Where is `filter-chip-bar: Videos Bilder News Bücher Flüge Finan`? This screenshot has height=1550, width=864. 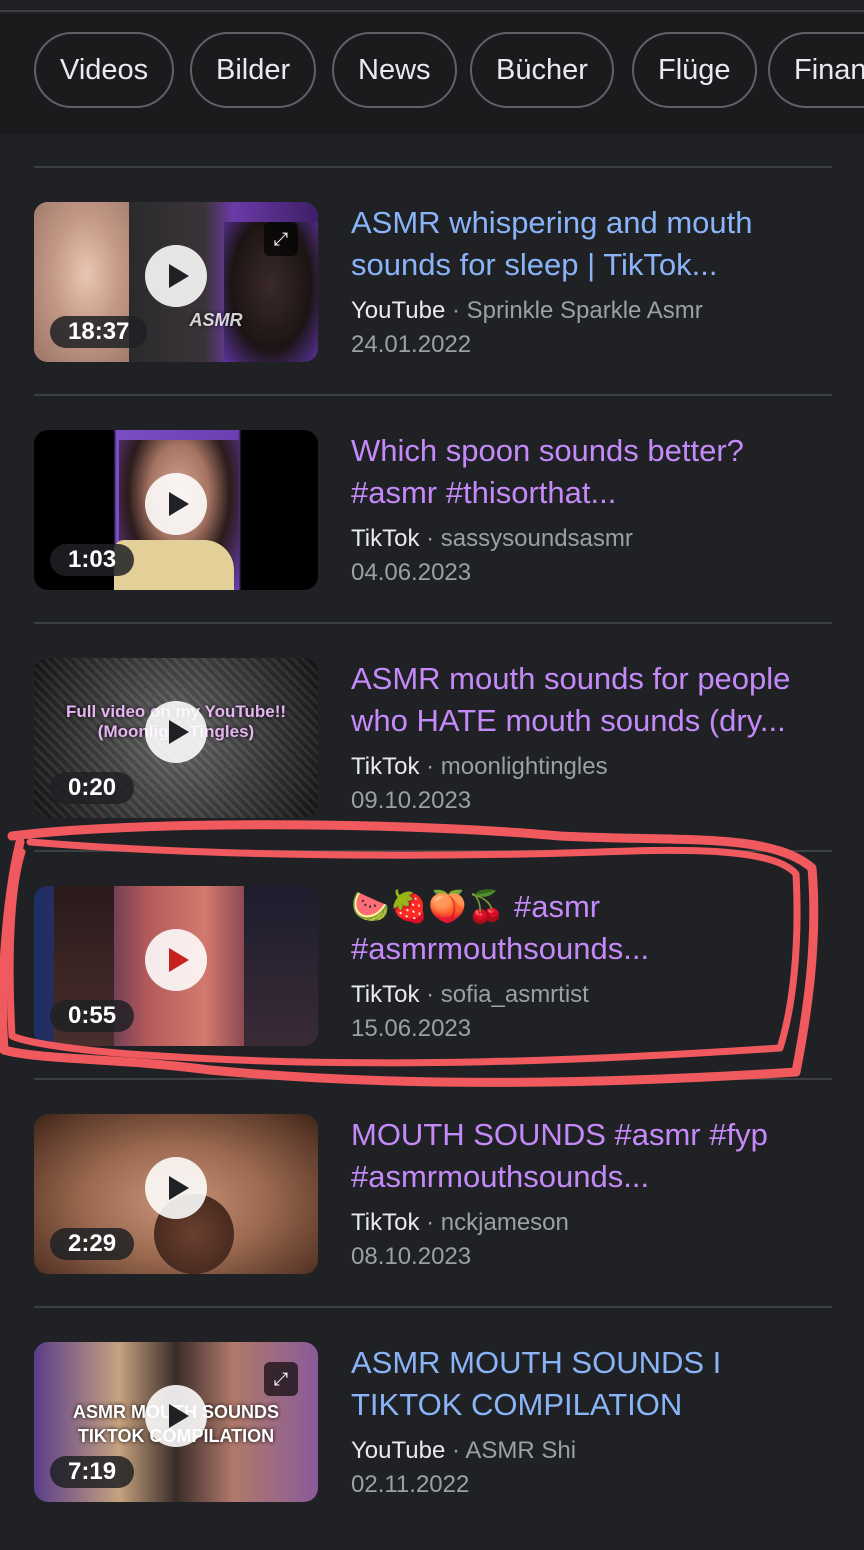 filter-chip-bar: Videos Bilder News Bücher Flüge Finan is located at coordinates (432, 74).